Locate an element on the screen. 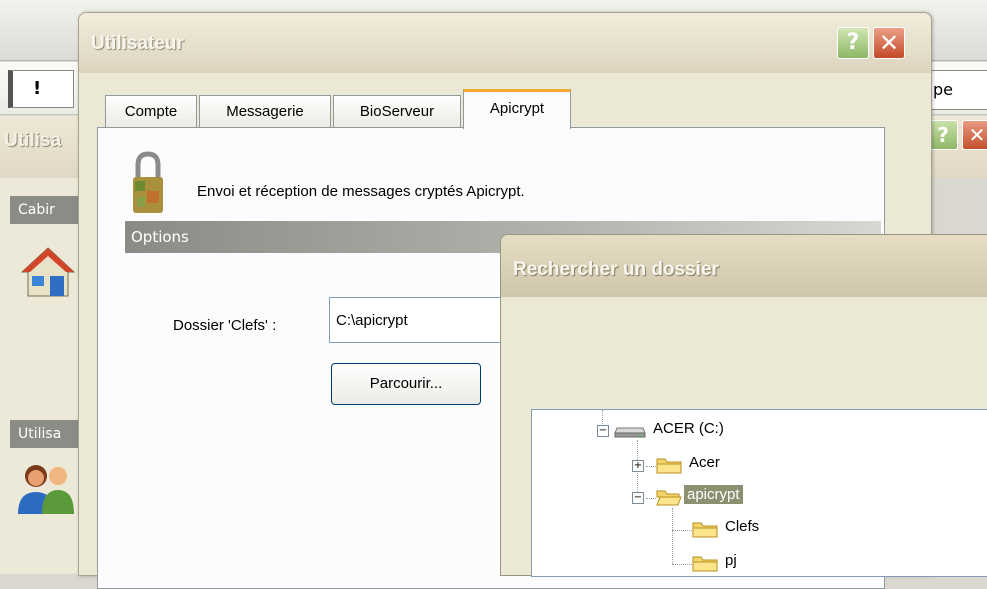 The image size is (987, 589). tab-bioserveur: BioServeur is located at coordinates (397, 111).